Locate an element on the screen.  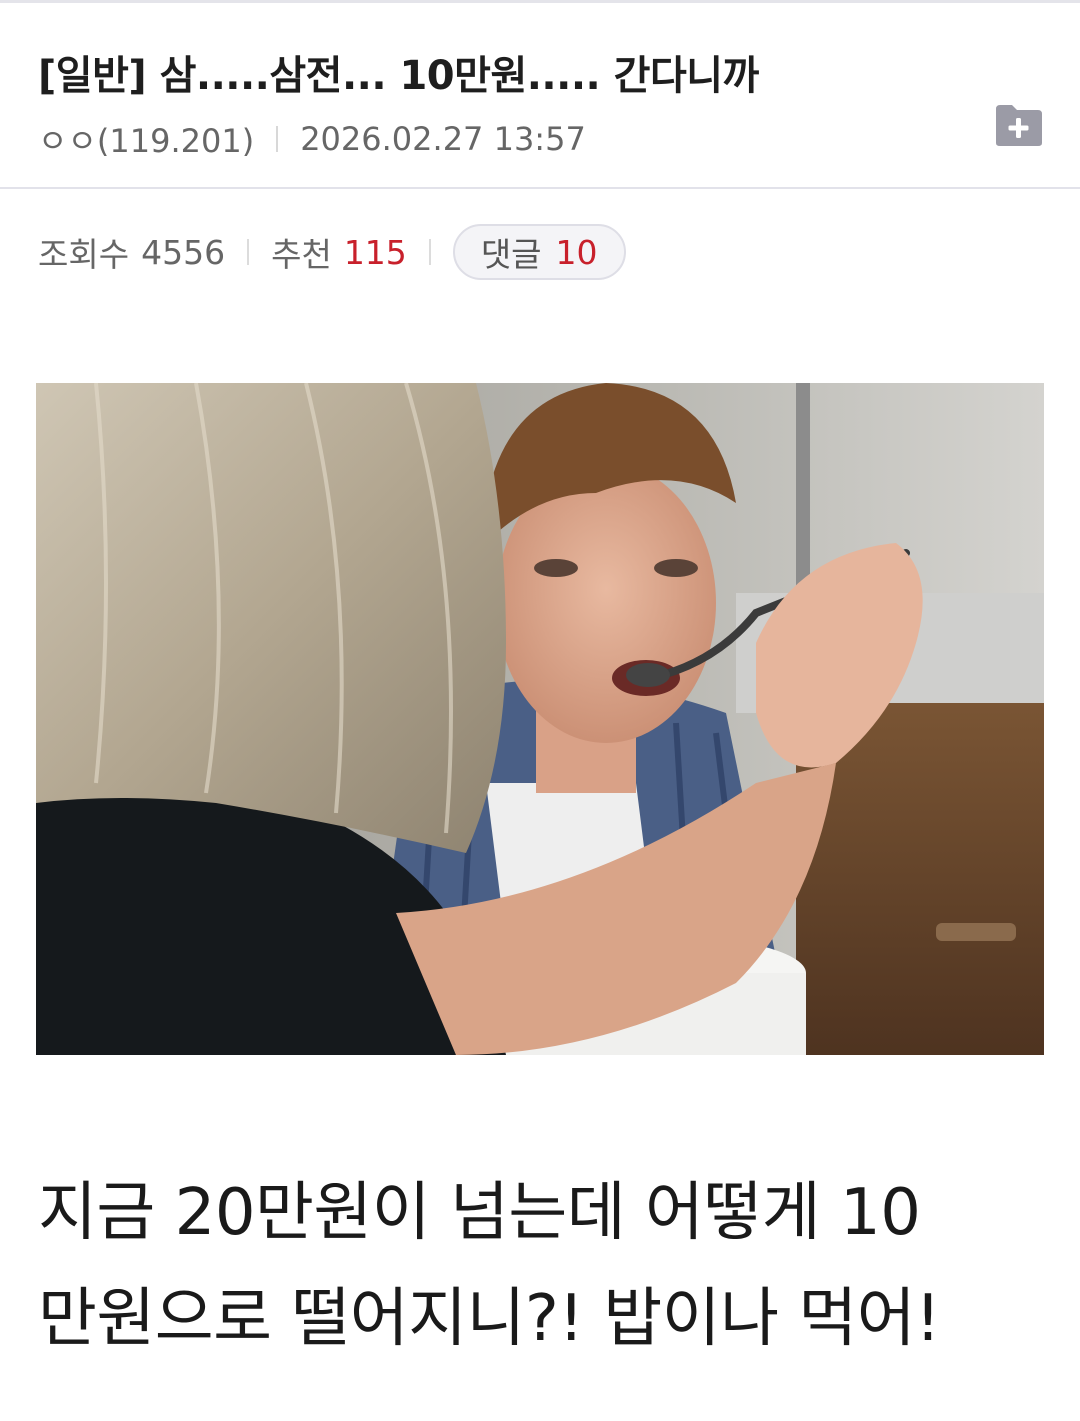
body-line: 만원으로 떨어지니?! 밥이나 먹어! is located at coordinates (489, 1319).